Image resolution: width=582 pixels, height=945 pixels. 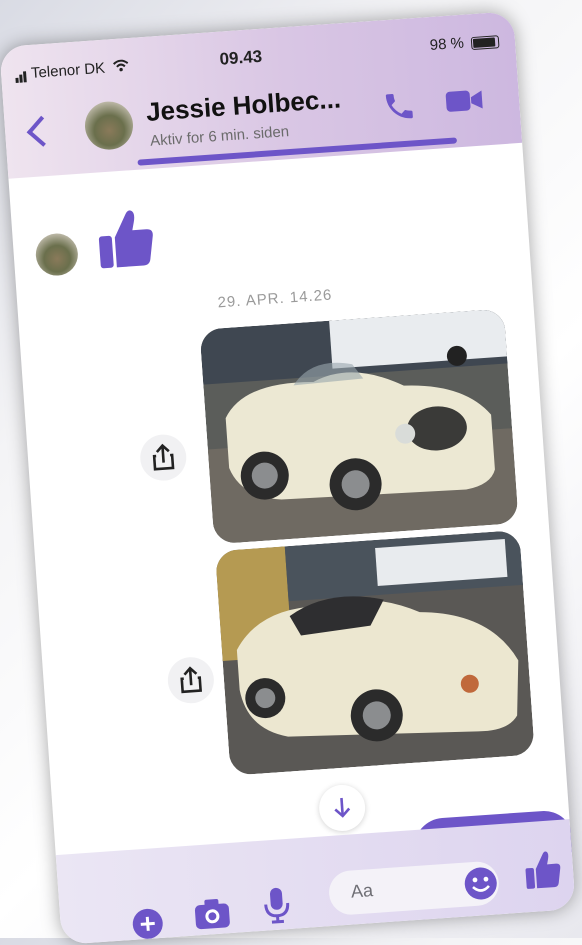 I want to click on battery-icon, so click(x=485, y=42).